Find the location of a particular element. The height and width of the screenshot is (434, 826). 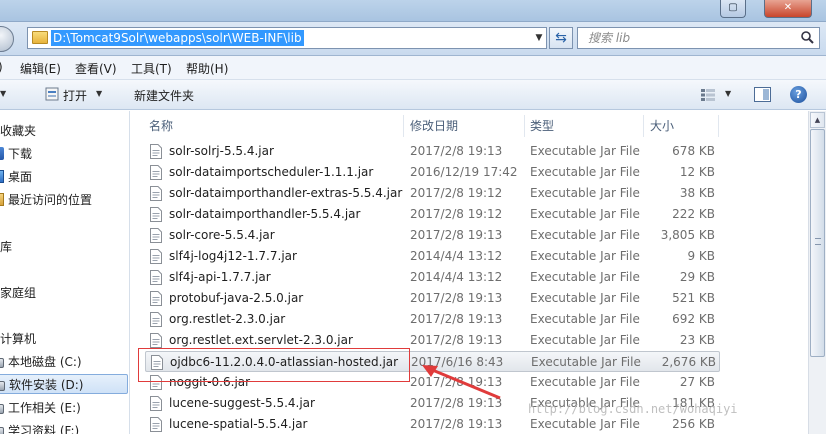

open-button: 打开 is located at coordinates (75, 95).